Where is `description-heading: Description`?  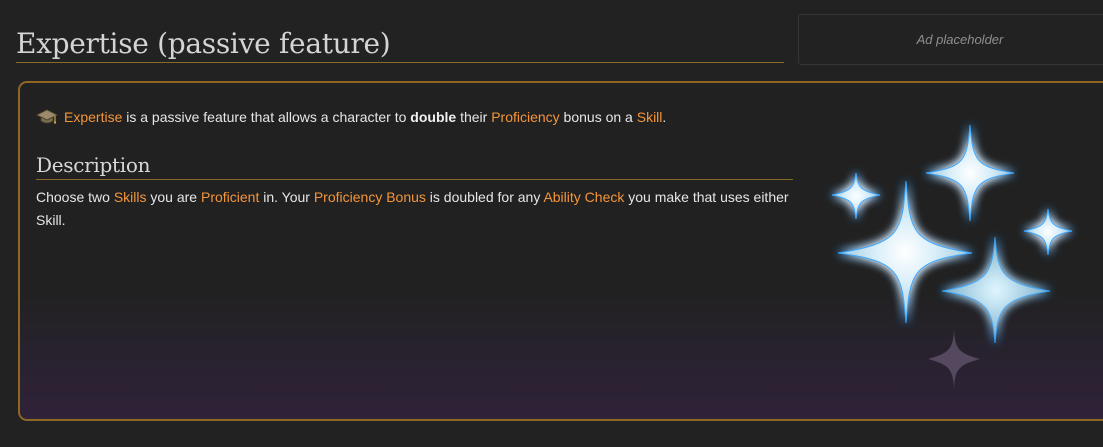
description-heading: Description is located at coordinates (414, 165).